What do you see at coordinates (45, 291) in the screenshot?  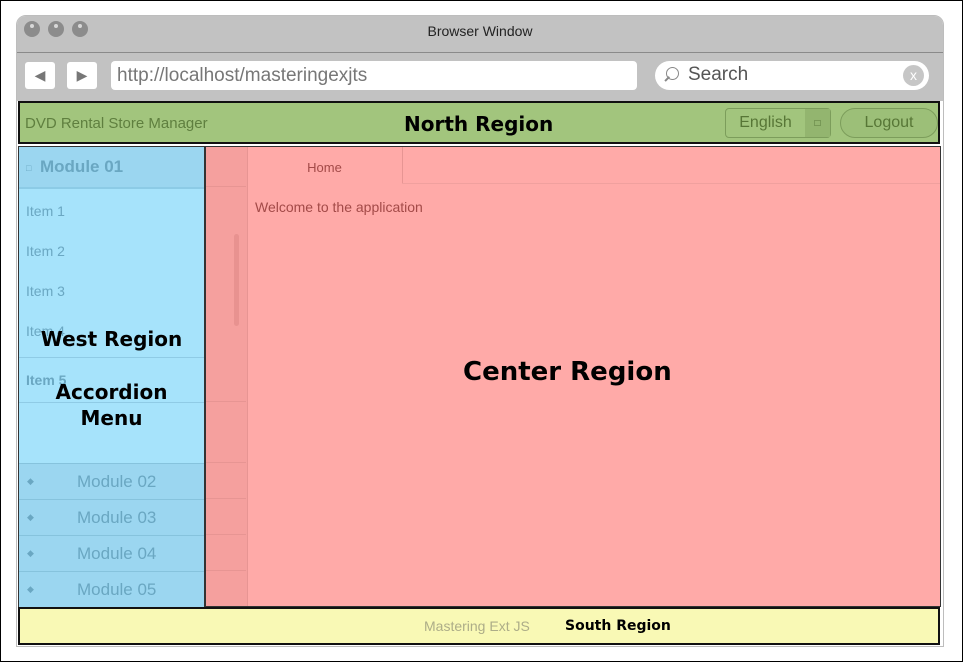 I see `menu-item: Item 3` at bounding box center [45, 291].